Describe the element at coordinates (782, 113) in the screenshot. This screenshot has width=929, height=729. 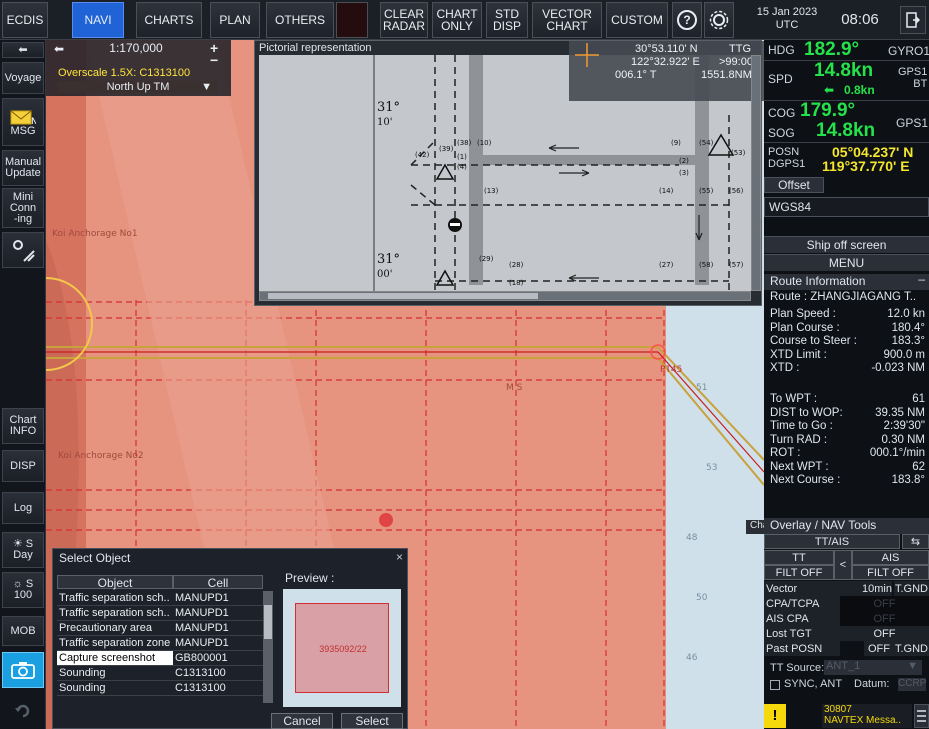
I see `cog-label: COG` at that location.